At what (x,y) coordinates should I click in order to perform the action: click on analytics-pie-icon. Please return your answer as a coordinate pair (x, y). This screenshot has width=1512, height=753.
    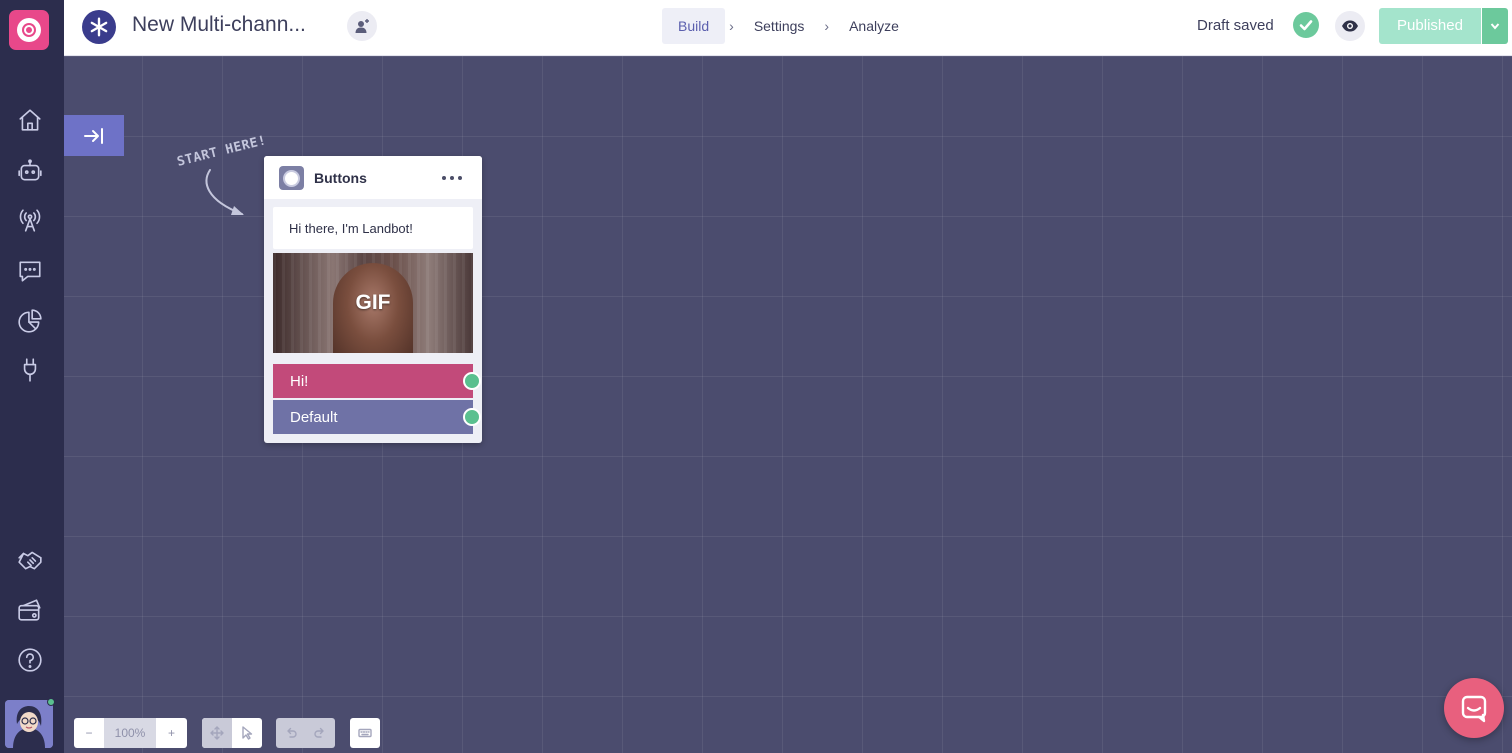
    Looking at the image, I should click on (30, 321).